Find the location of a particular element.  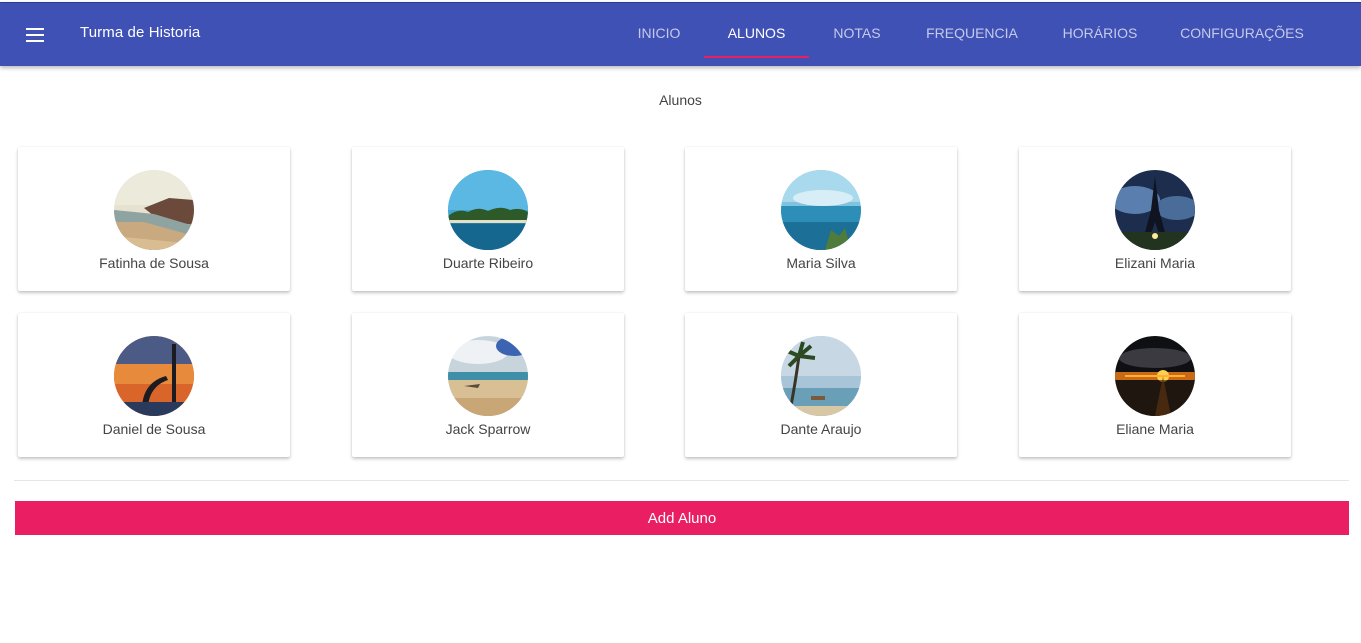

student-name: Eliane Maria is located at coordinates (1155, 429).